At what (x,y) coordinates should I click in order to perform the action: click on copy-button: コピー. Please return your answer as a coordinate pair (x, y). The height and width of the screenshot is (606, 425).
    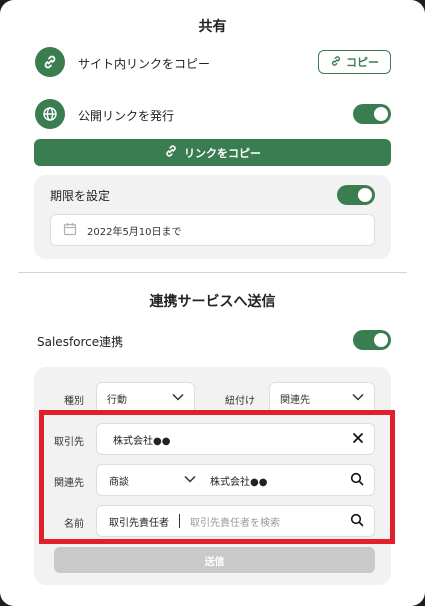
    Looking at the image, I should click on (354, 62).